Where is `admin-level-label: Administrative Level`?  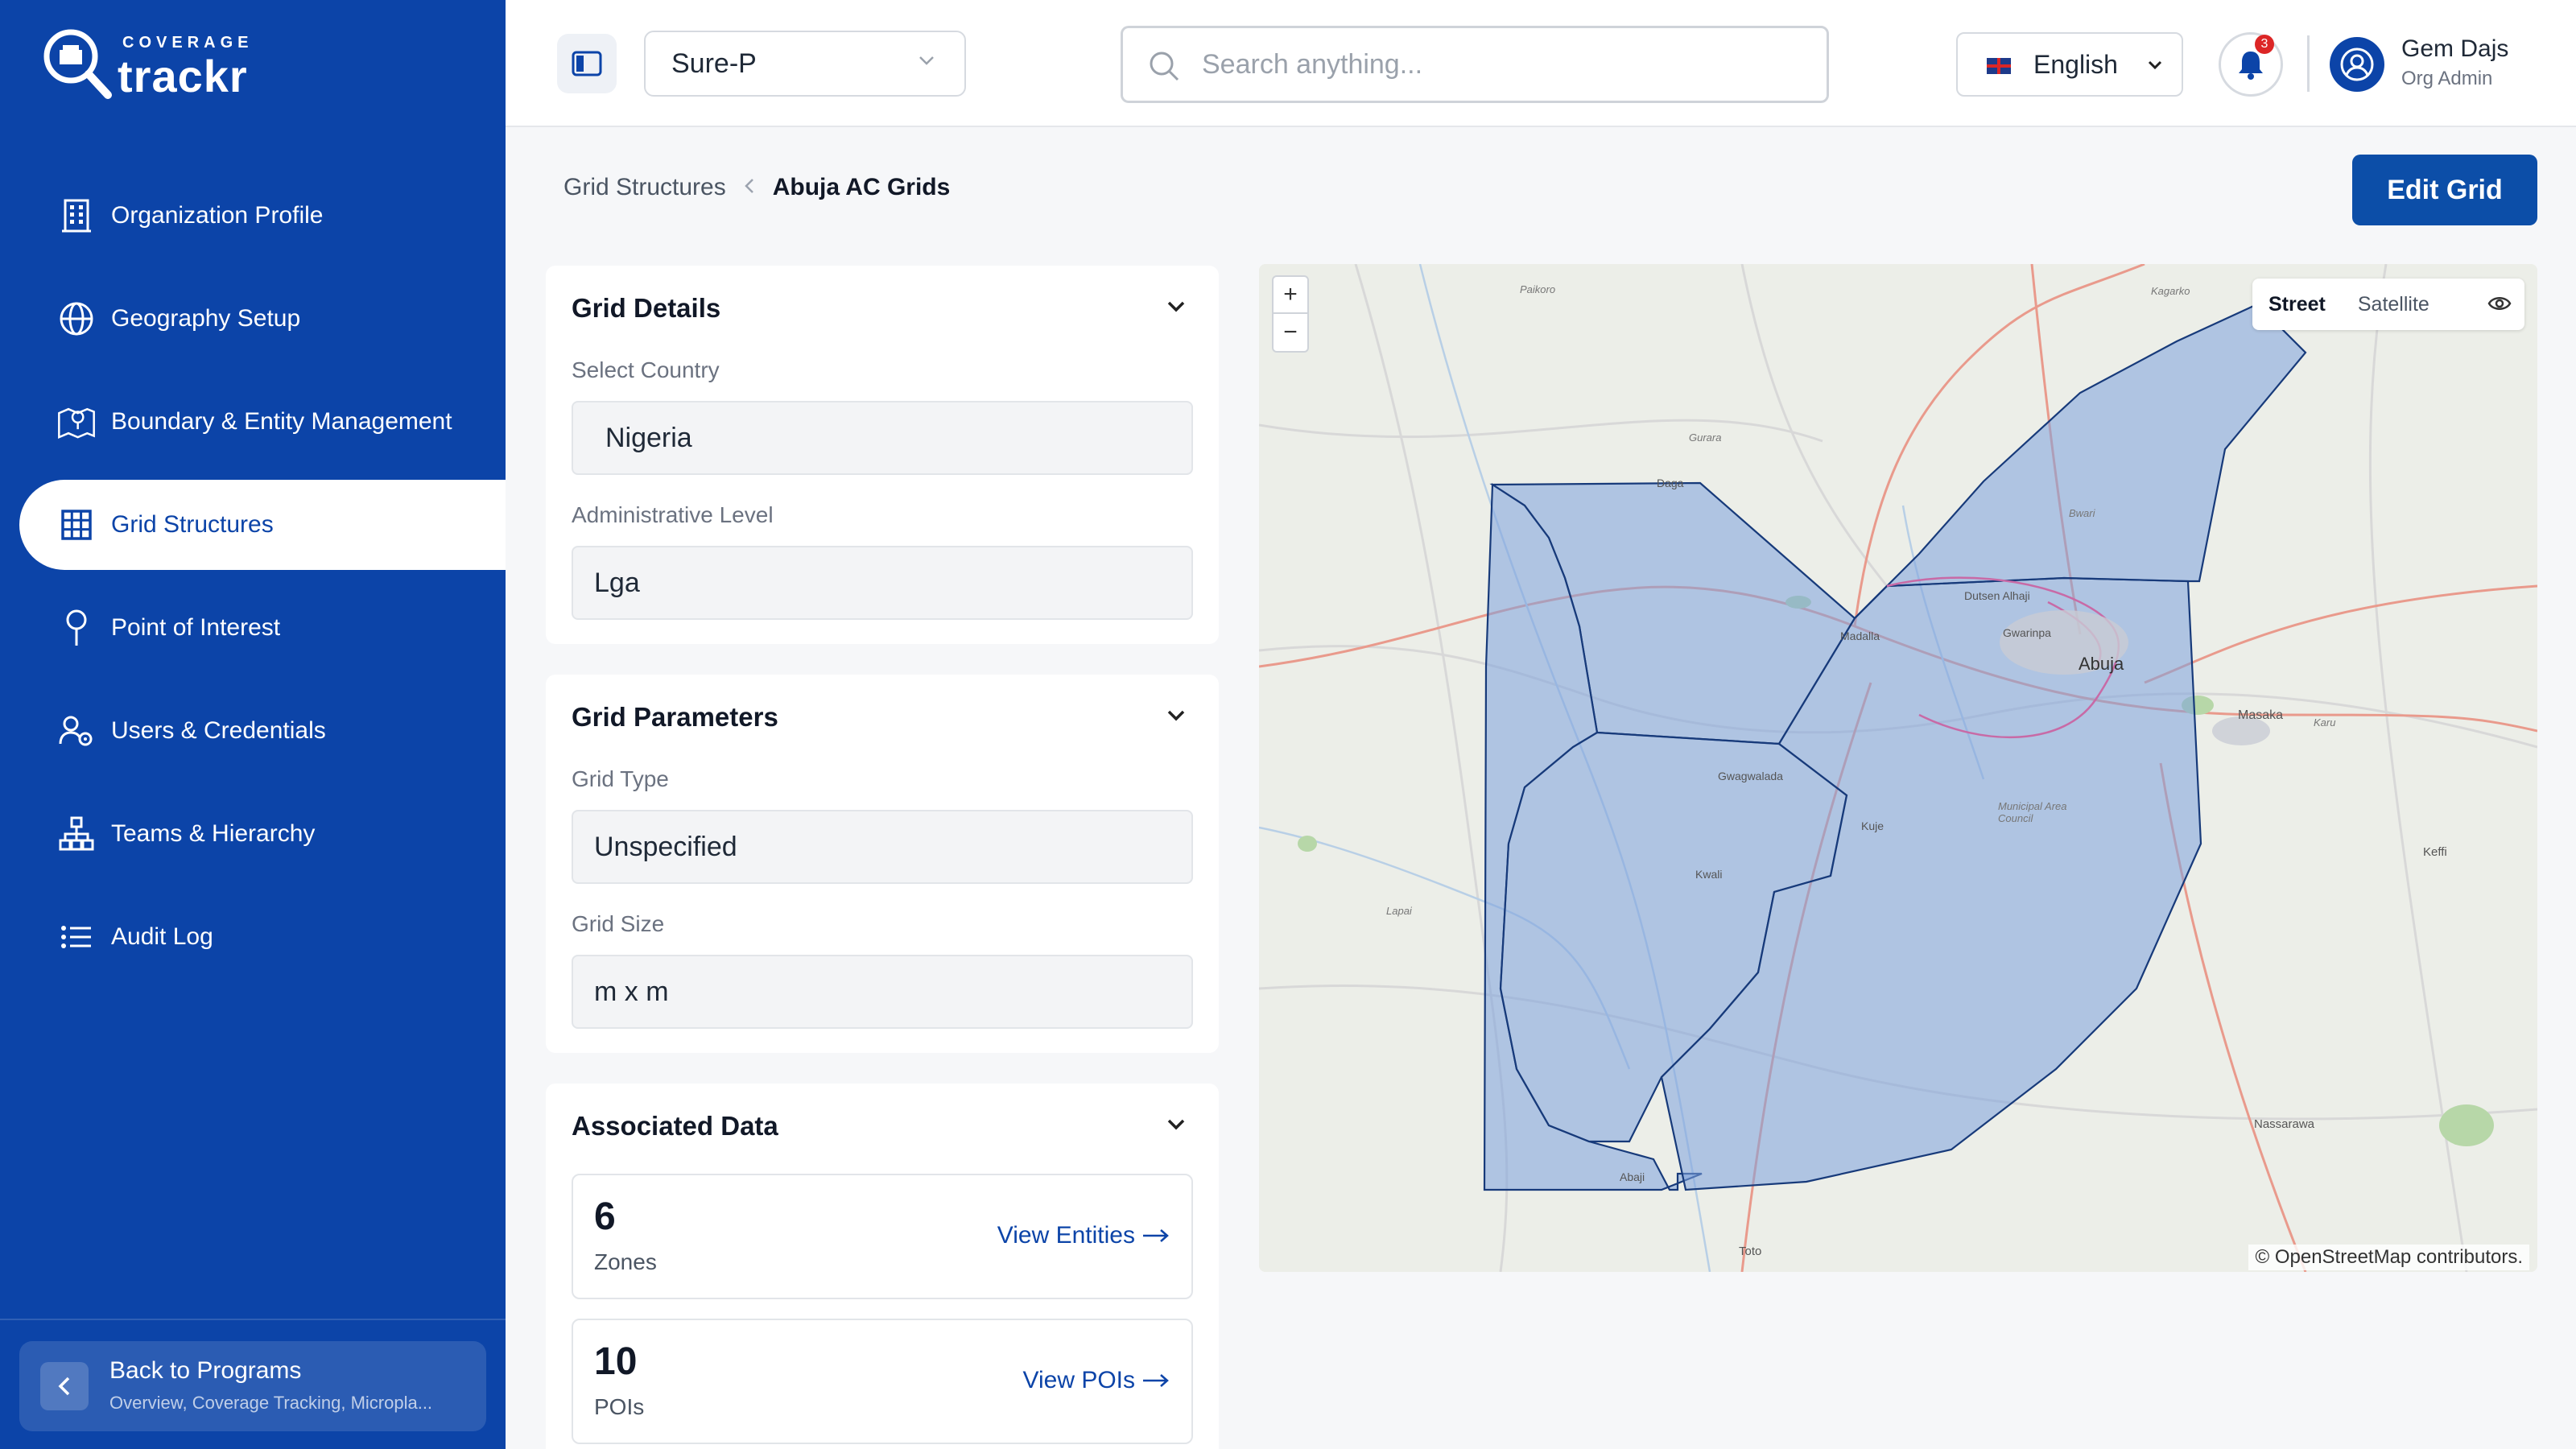
admin-level-label: Administrative Level is located at coordinates (673, 514).